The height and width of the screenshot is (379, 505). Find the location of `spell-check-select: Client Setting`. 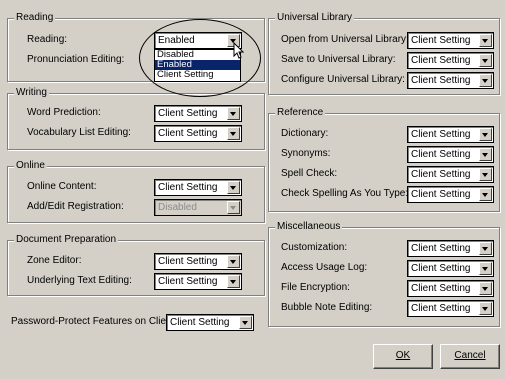

spell-check-select: Client Setting is located at coordinates (450, 174).